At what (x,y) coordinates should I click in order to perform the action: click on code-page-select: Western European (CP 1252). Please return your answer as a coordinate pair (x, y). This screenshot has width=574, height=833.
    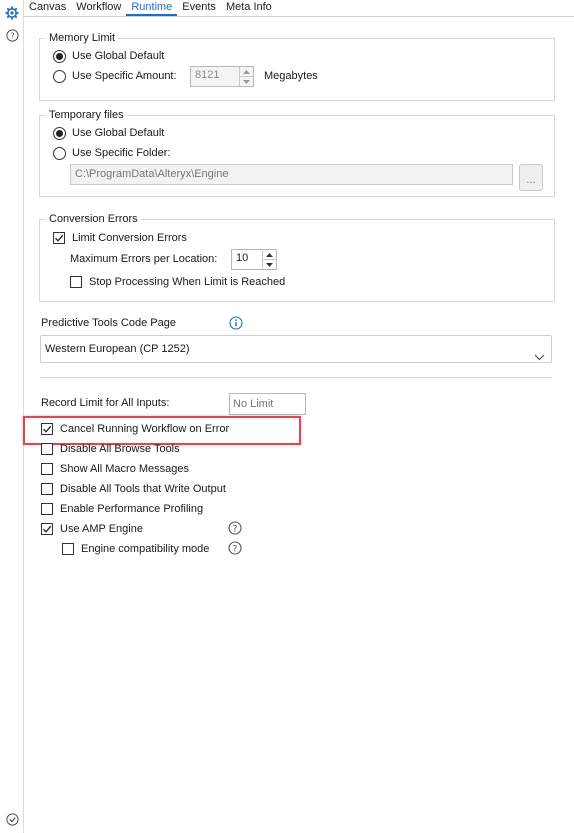
    Looking at the image, I should click on (296, 349).